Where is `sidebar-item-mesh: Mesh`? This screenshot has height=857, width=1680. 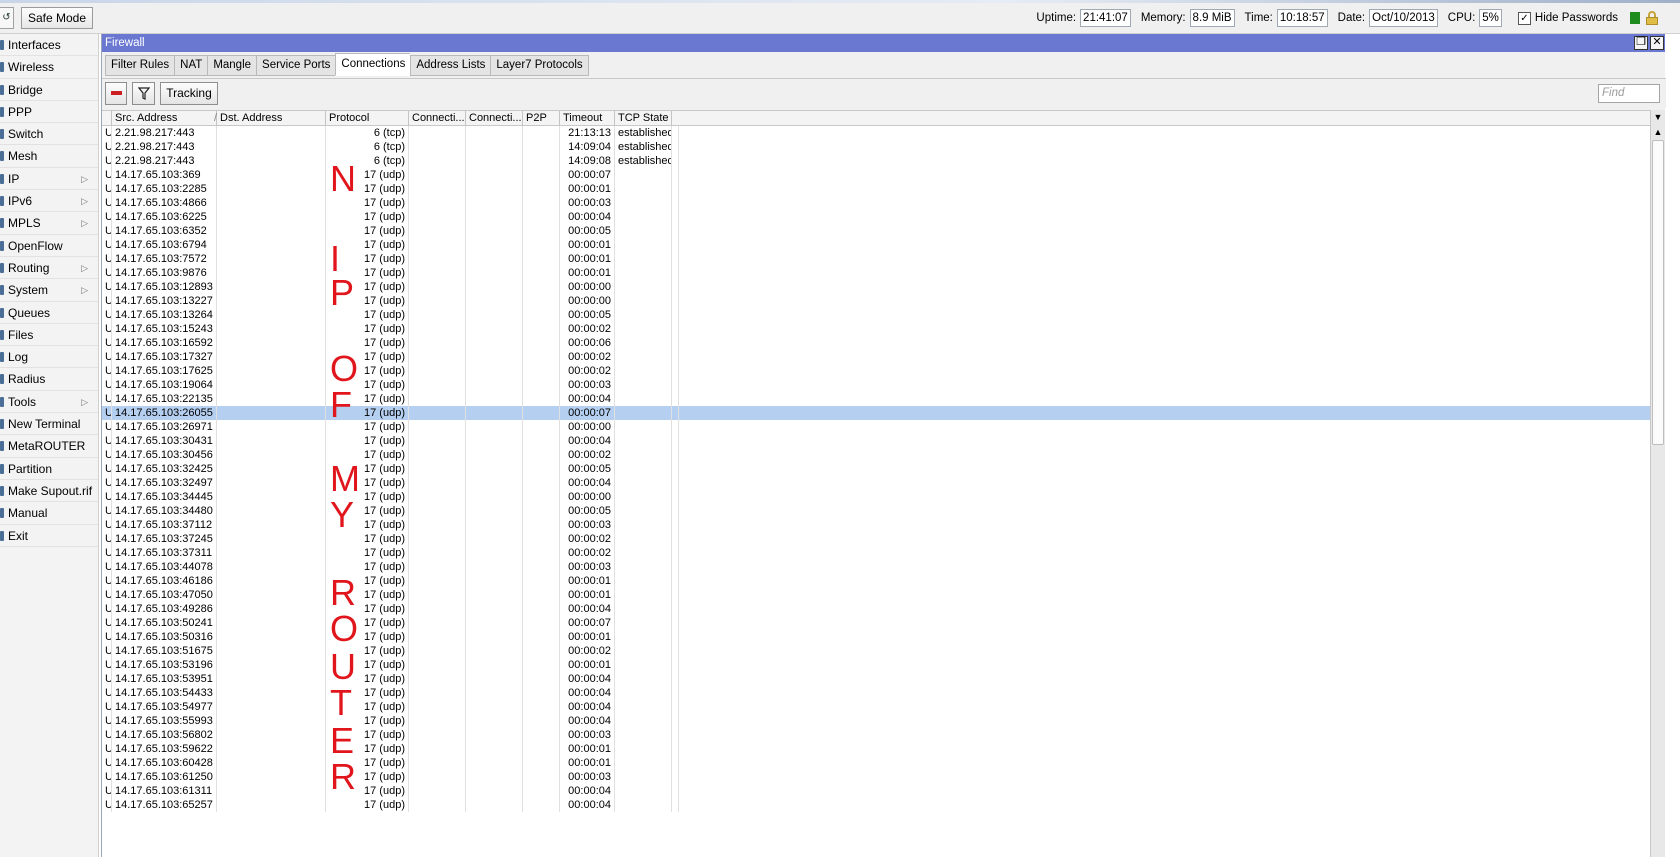 sidebar-item-mesh: Mesh is located at coordinates (49, 156).